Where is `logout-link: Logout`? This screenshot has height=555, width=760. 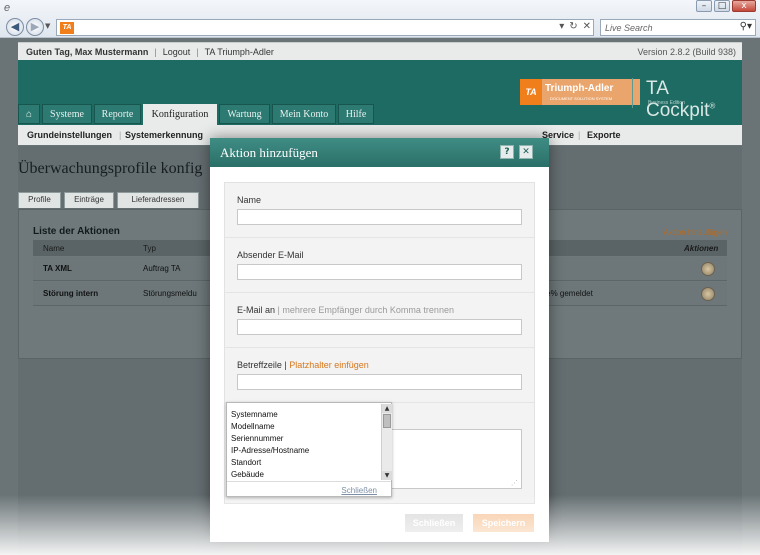 logout-link: Logout is located at coordinates (177, 52).